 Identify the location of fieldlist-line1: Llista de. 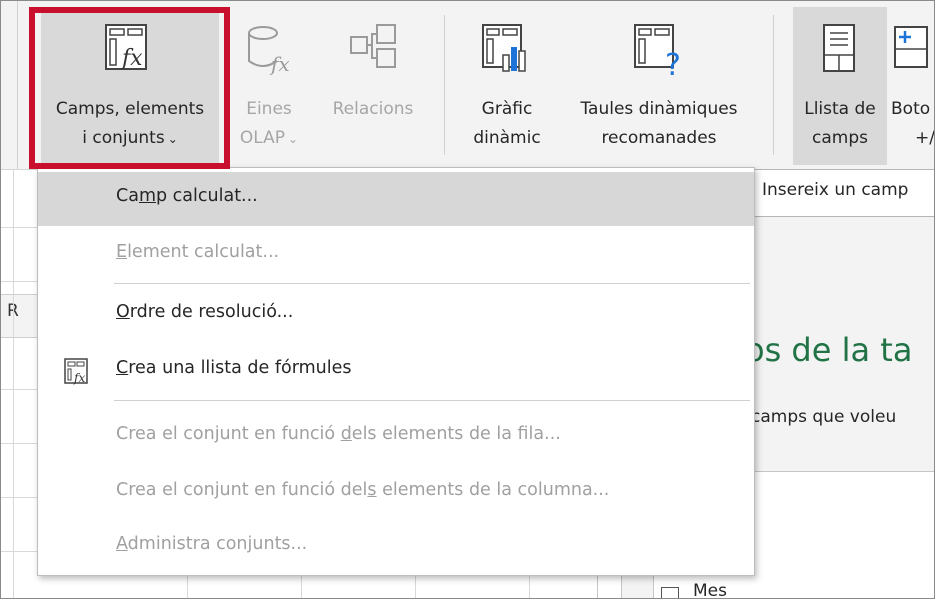
(840, 109).